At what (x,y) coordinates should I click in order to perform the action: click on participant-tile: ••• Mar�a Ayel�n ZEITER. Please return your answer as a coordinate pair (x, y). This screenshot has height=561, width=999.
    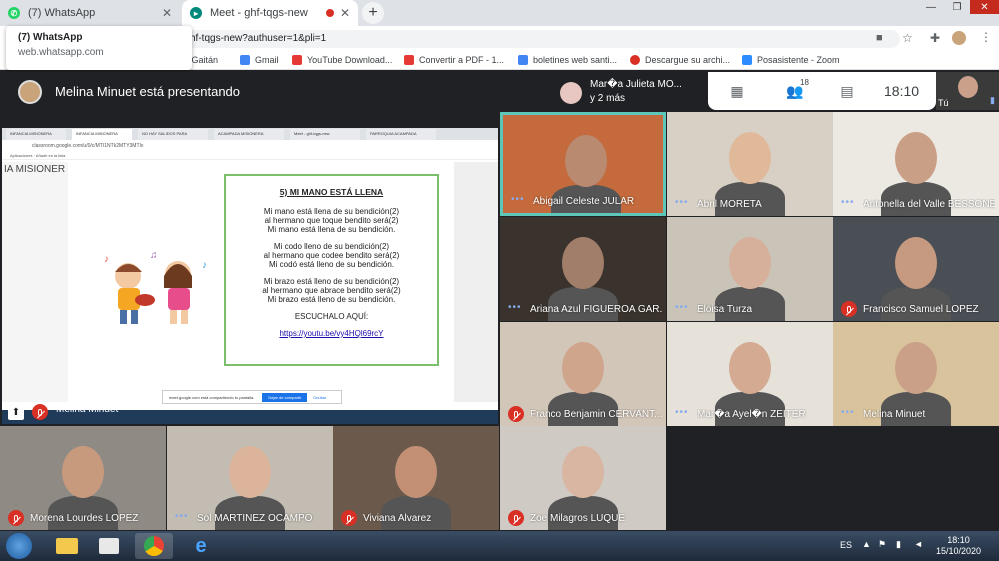
    Looking at the image, I should click on (750, 374).